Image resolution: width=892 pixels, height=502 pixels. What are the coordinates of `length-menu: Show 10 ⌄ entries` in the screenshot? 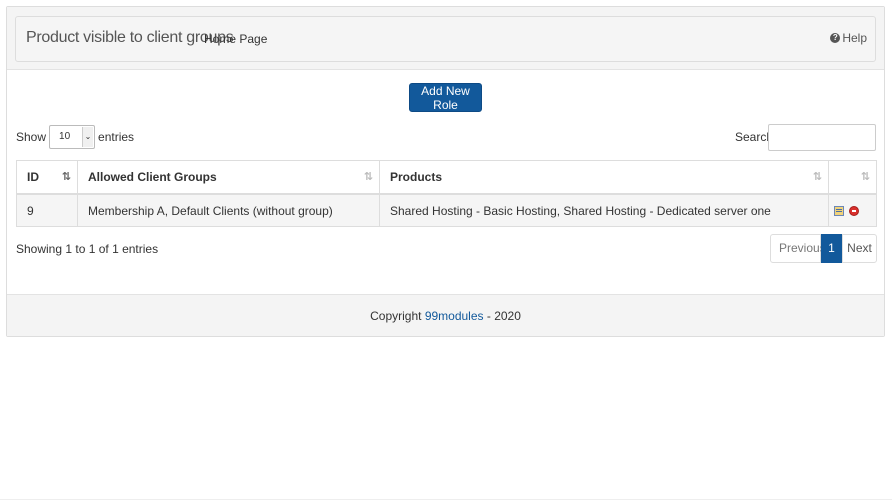 It's located at (75, 137).